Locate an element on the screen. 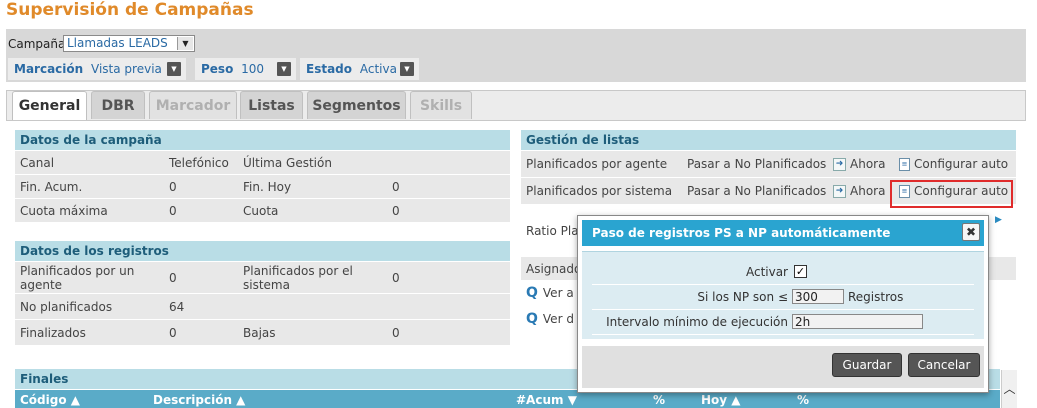  tab-skills: Skills is located at coordinates (441, 105).